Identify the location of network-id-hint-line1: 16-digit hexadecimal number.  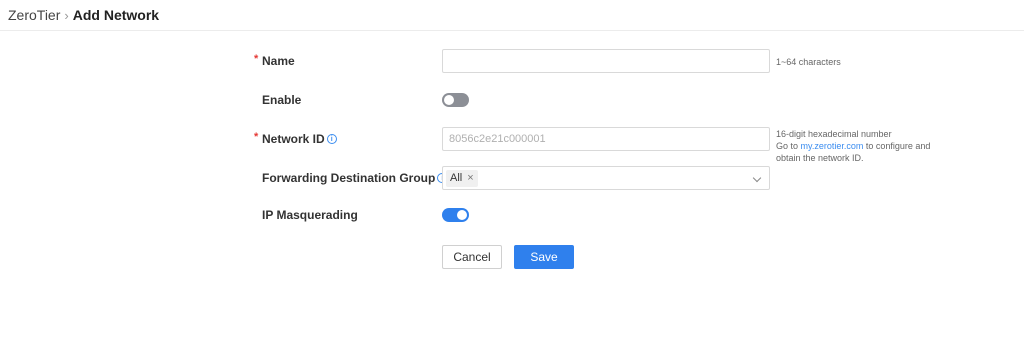
(834, 134).